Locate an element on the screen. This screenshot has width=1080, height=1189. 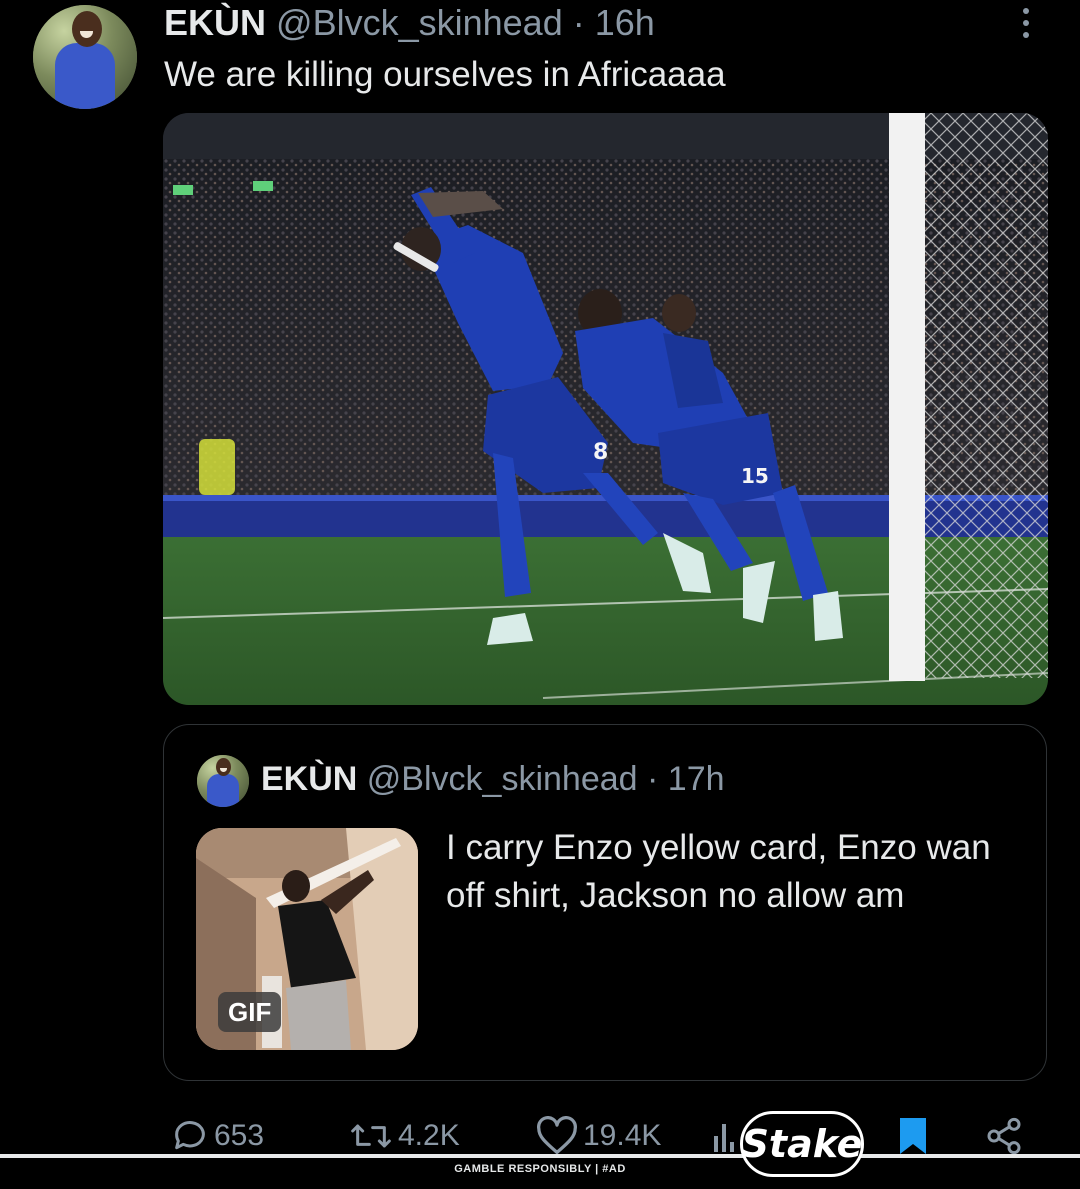
ad-divider-line is located at coordinates (540, 1156).